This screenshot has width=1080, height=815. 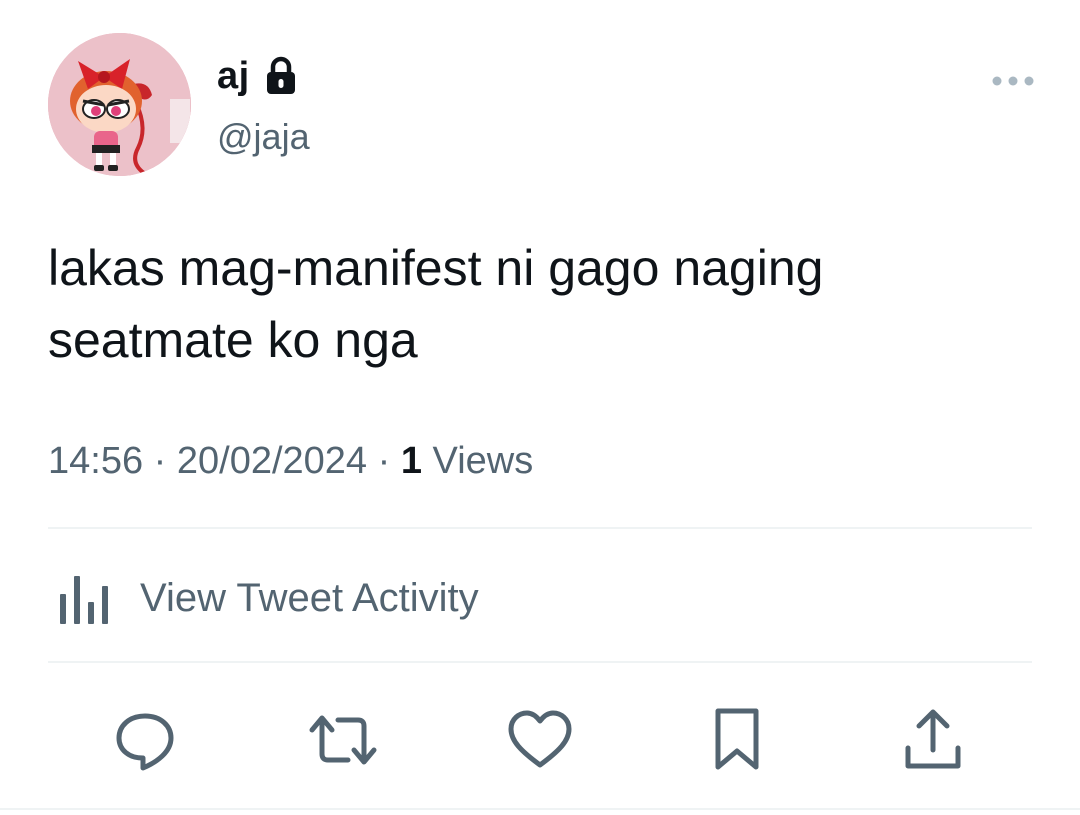 I want to click on tweet-time: 14:56, so click(x=95, y=461).